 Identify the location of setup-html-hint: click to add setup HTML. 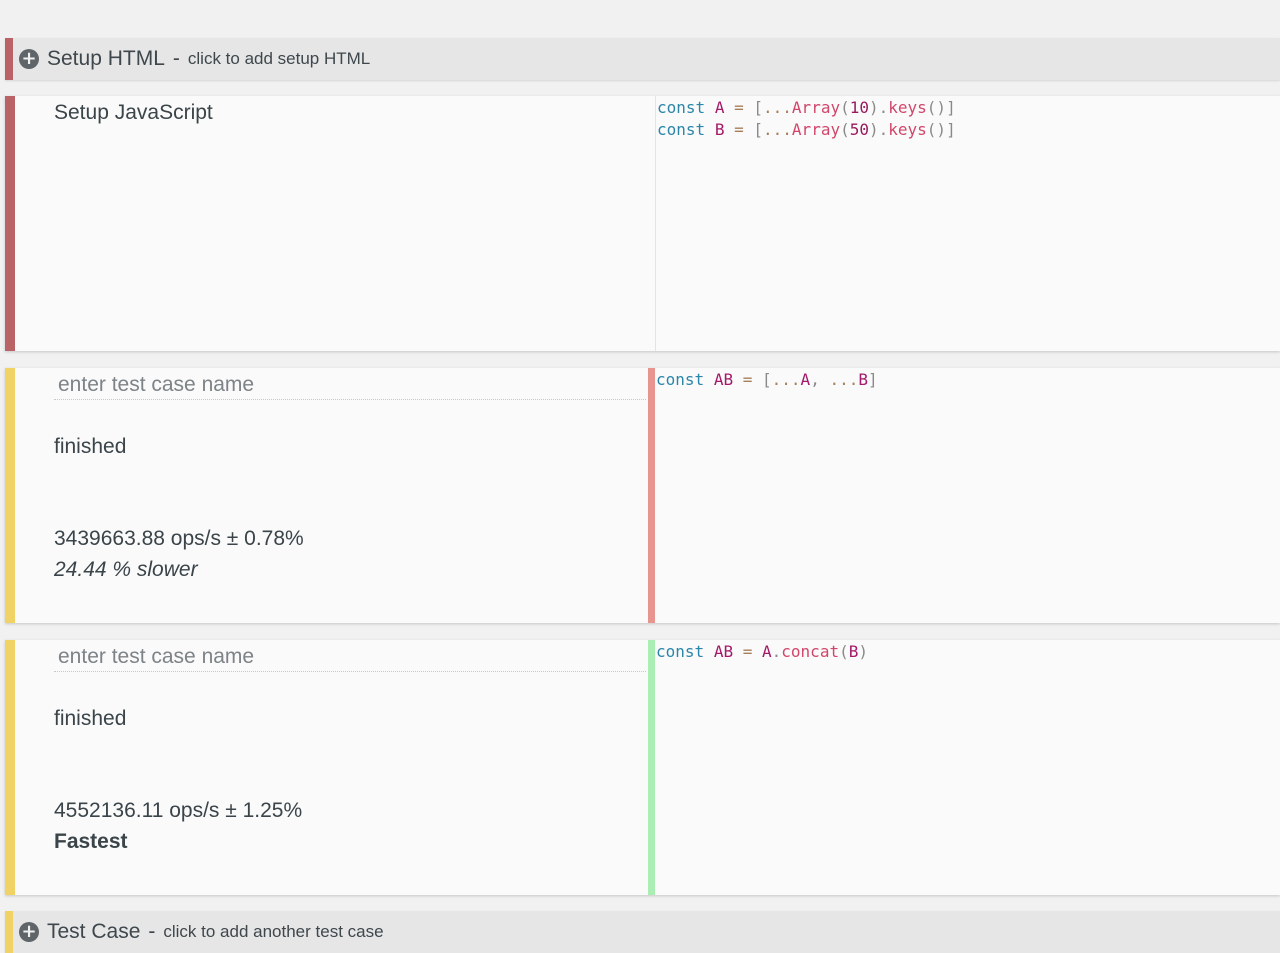
(279, 58).